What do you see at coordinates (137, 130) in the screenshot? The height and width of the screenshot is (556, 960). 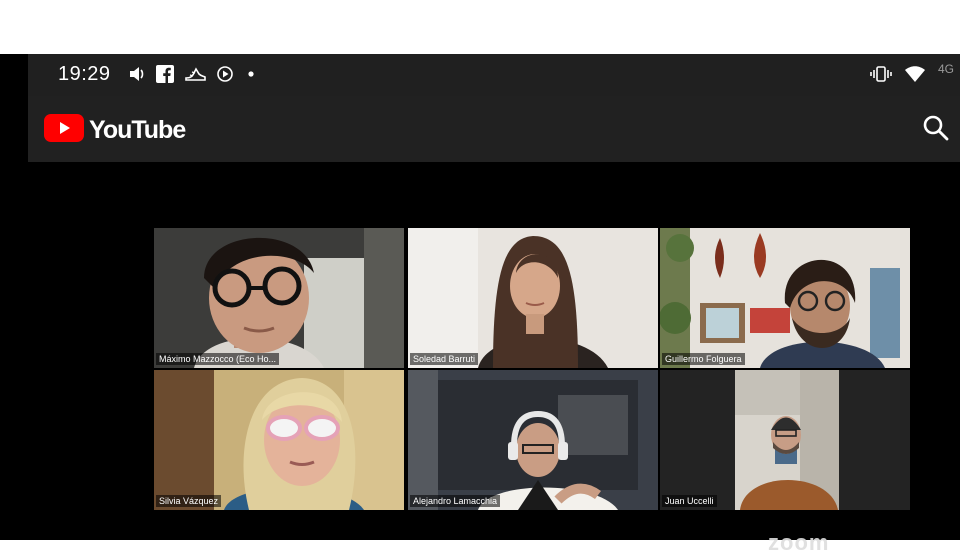 I see `youtube-wordmark: YouTube` at bounding box center [137, 130].